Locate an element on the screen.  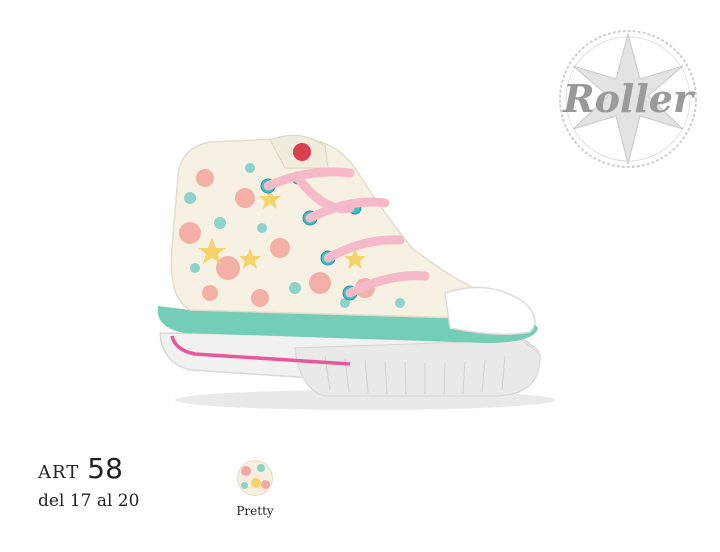
article-label: ART is located at coordinates (59, 472).